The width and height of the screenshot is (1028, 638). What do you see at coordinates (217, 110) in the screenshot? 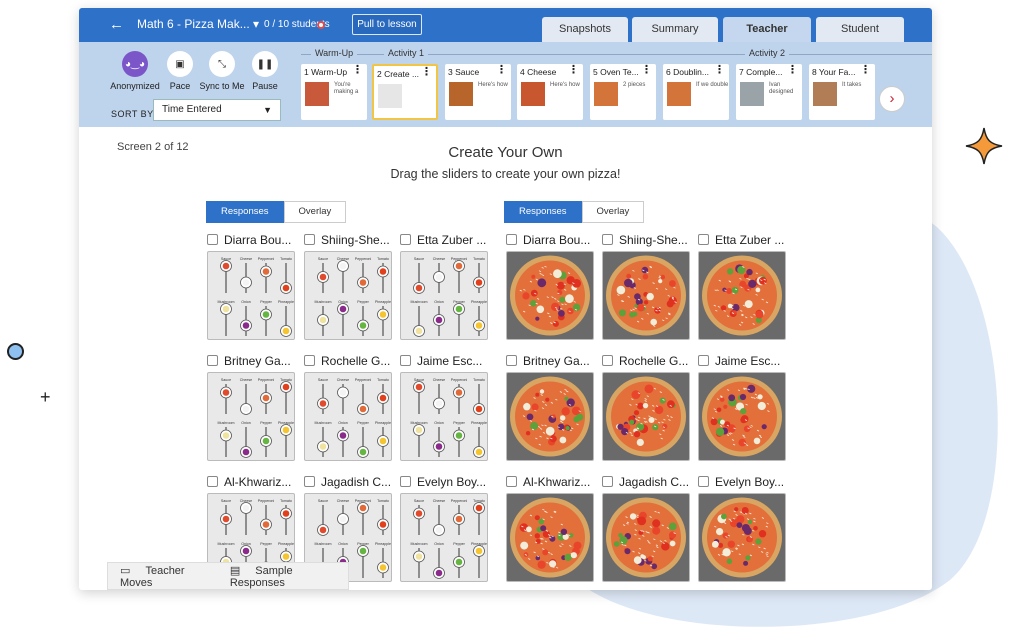
I see `sort-select: Time Entered ▼` at bounding box center [217, 110].